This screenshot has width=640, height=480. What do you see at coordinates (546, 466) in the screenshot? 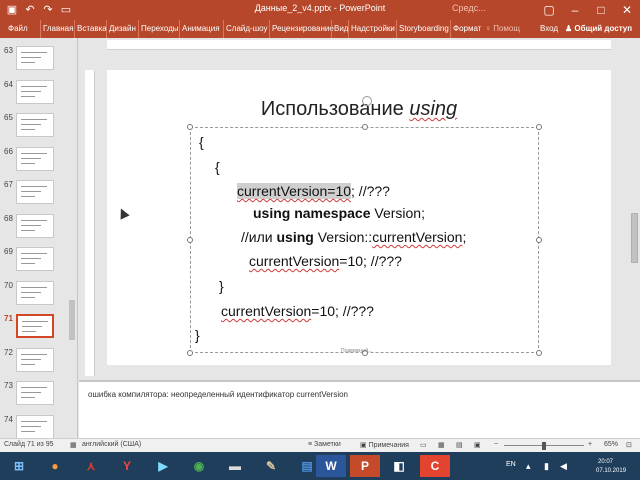
I see `network-icon: ▮` at bounding box center [546, 466].